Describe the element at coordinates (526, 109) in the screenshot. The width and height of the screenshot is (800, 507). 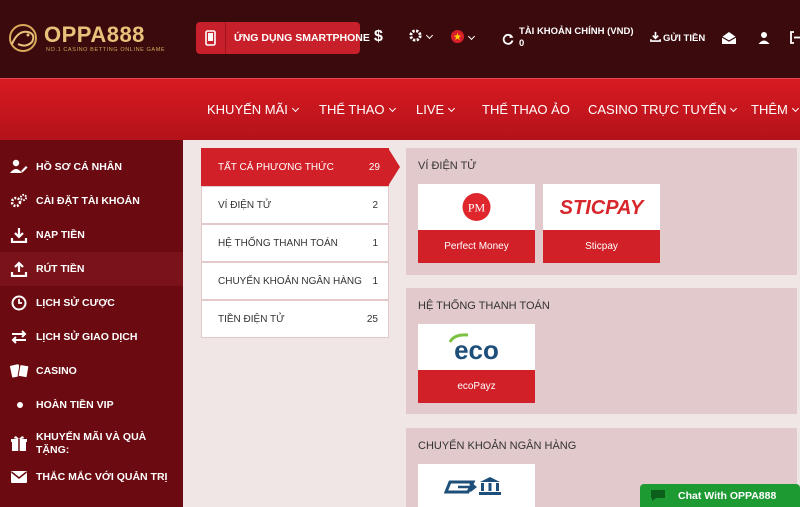
I see `nav-virtual-sports: THỂ THAO ẢO` at that location.